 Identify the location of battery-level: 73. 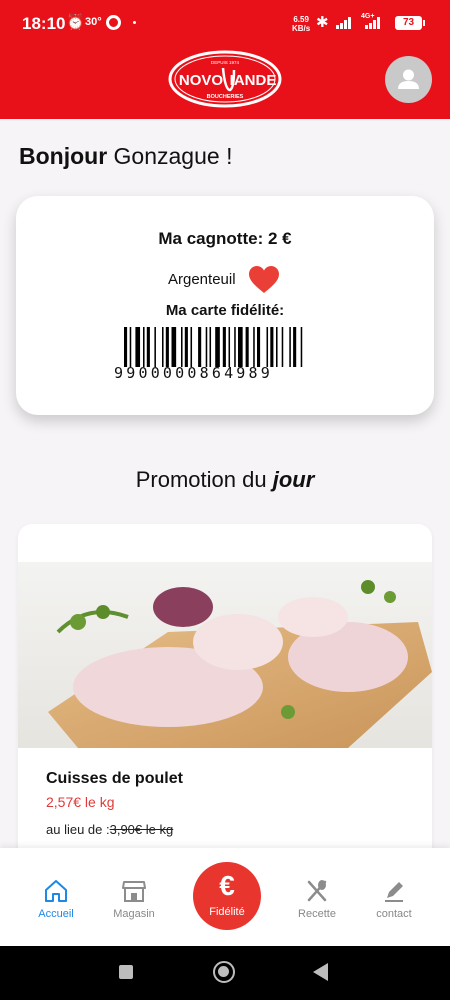
(408, 22).